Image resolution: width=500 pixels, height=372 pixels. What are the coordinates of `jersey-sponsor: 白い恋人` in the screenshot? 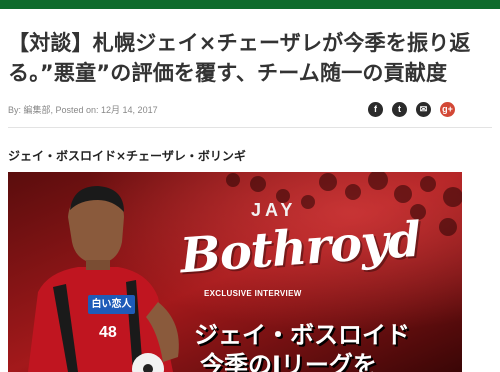 It's located at (111, 304).